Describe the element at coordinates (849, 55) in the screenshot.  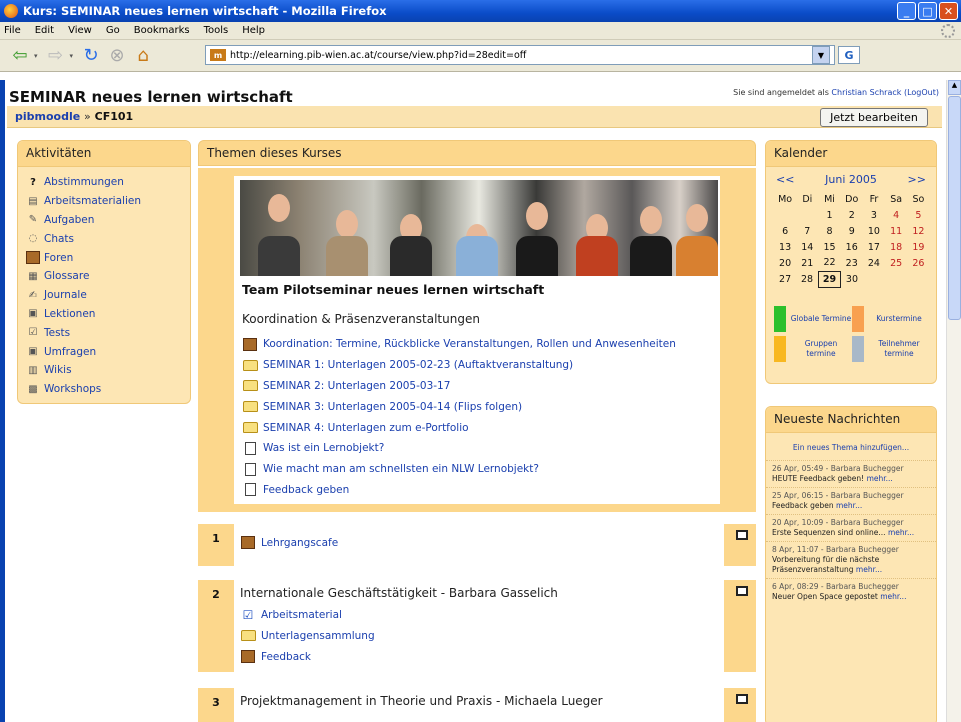
I see `go-button: G` at that location.